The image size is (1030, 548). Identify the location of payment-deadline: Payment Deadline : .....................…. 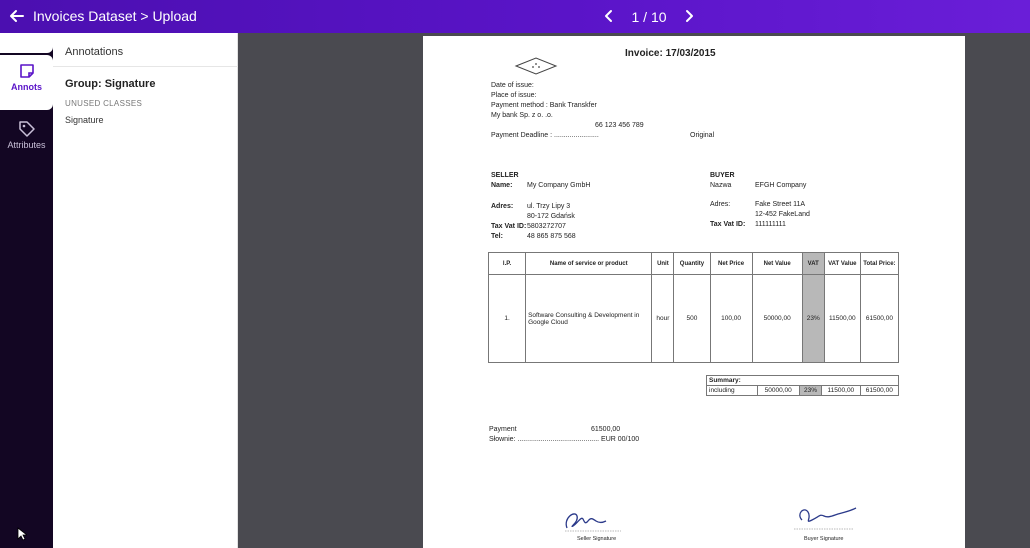
(545, 135).